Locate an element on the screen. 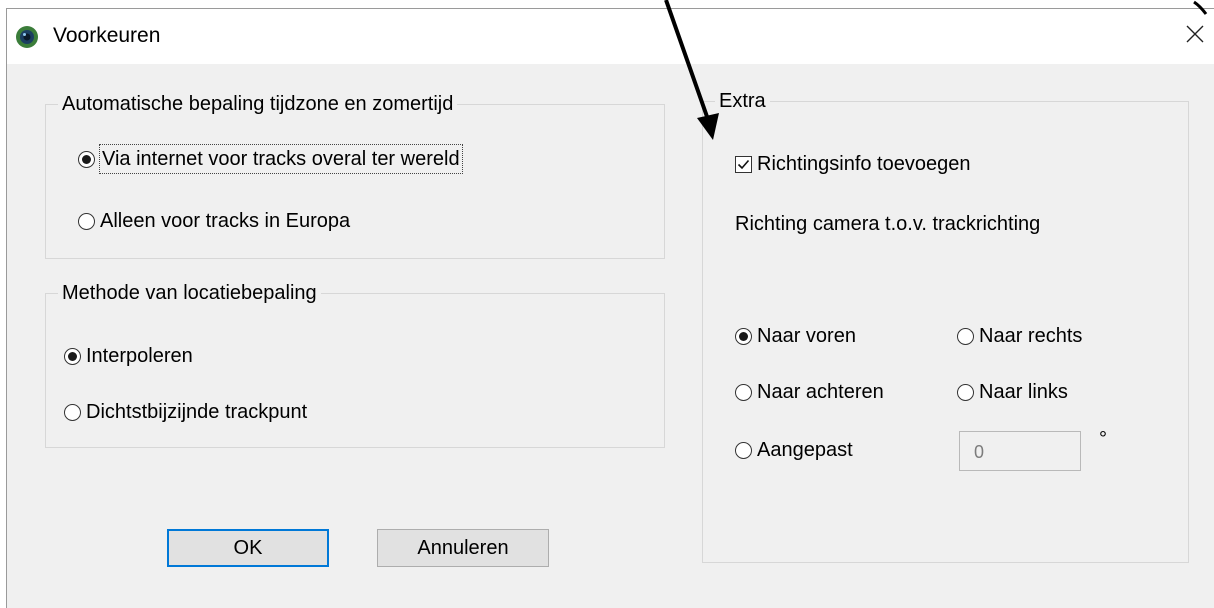 The image size is (1214, 608). ok-button: OK is located at coordinates (248, 548).